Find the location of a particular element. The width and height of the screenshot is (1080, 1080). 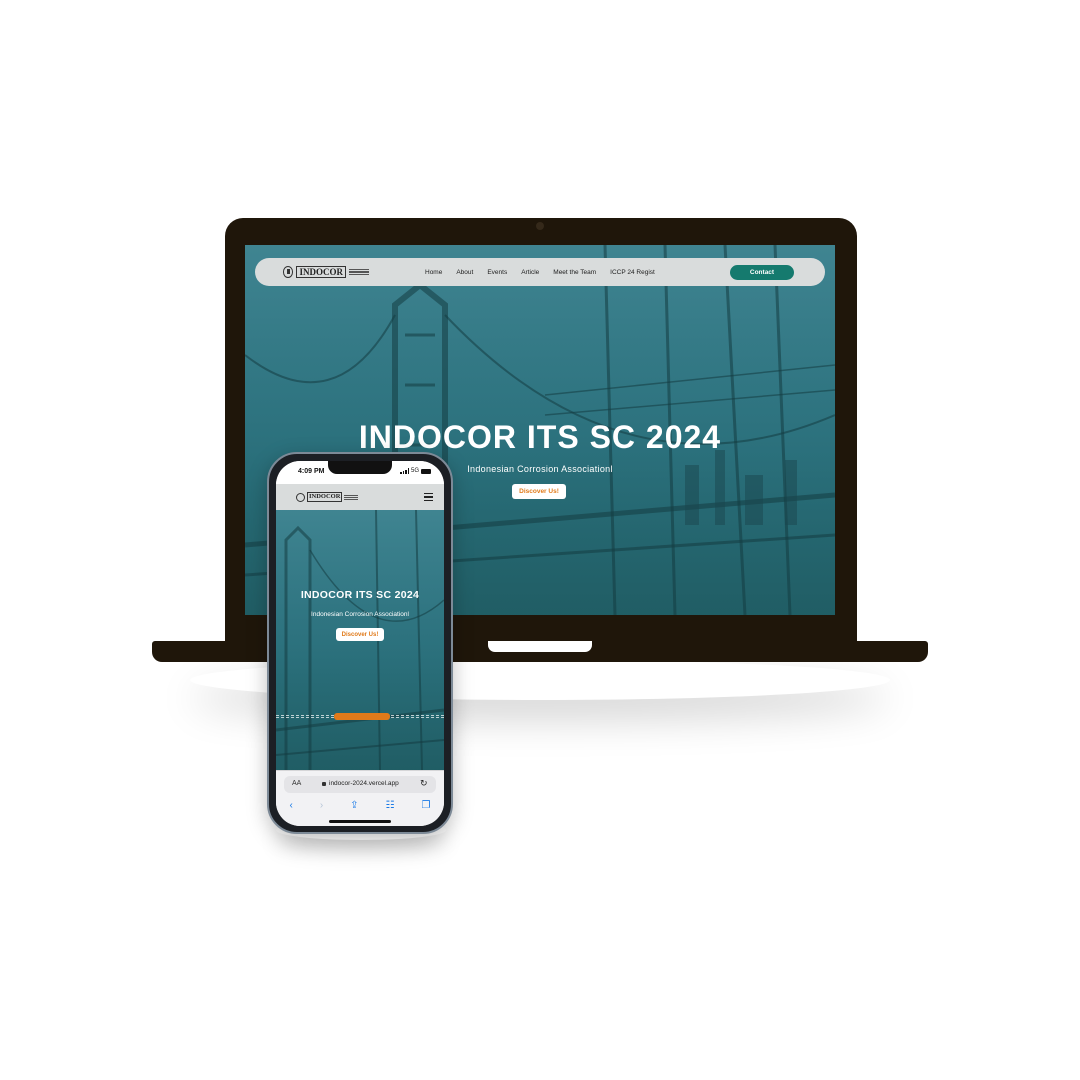

back-icon: ‹ is located at coordinates (290, 805).